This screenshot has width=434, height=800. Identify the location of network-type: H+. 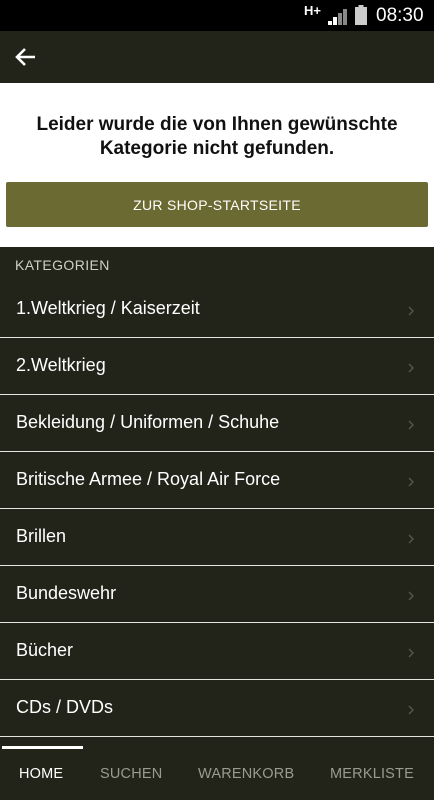
(312, 10).